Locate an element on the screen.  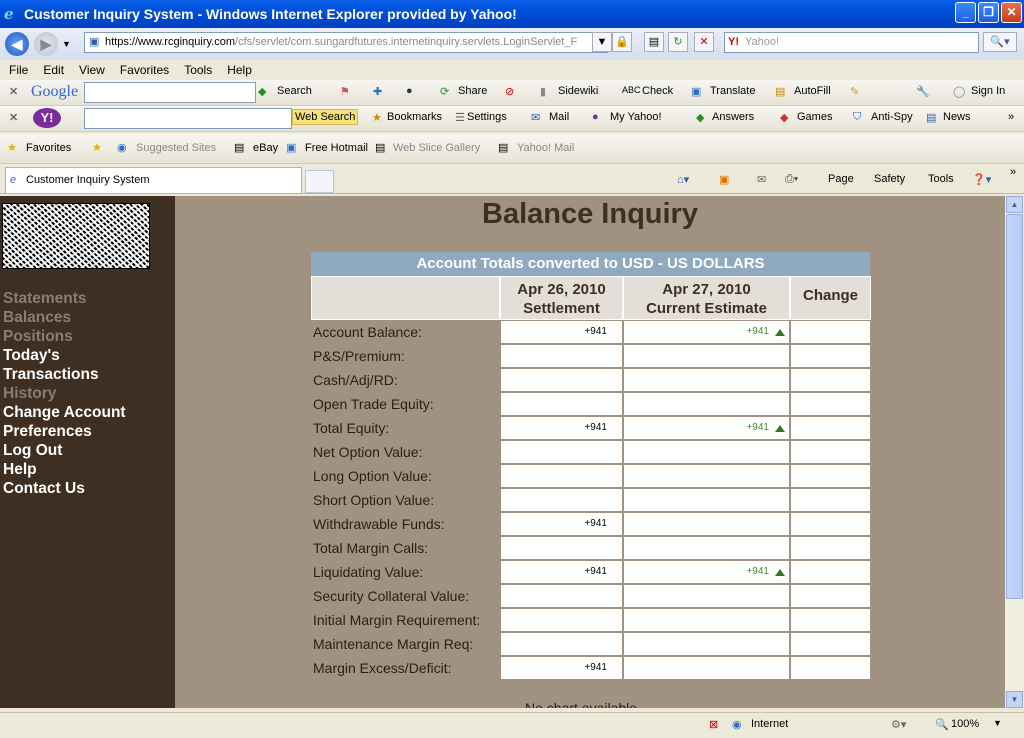
table-row: Net Option Value: is located at coordinates (591, 452).